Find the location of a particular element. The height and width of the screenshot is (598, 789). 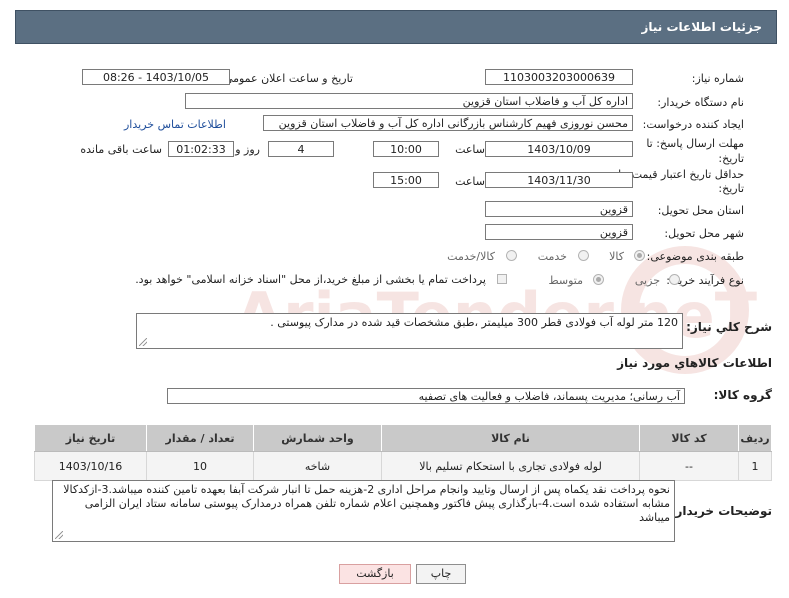

cell-need-date: 1403/10/16 is located at coordinates (90, 466).